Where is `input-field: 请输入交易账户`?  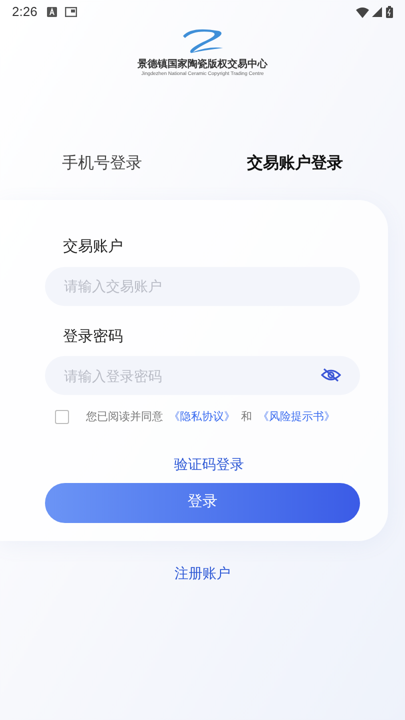 input-field: 请输入交易账户 is located at coordinates (202, 286).